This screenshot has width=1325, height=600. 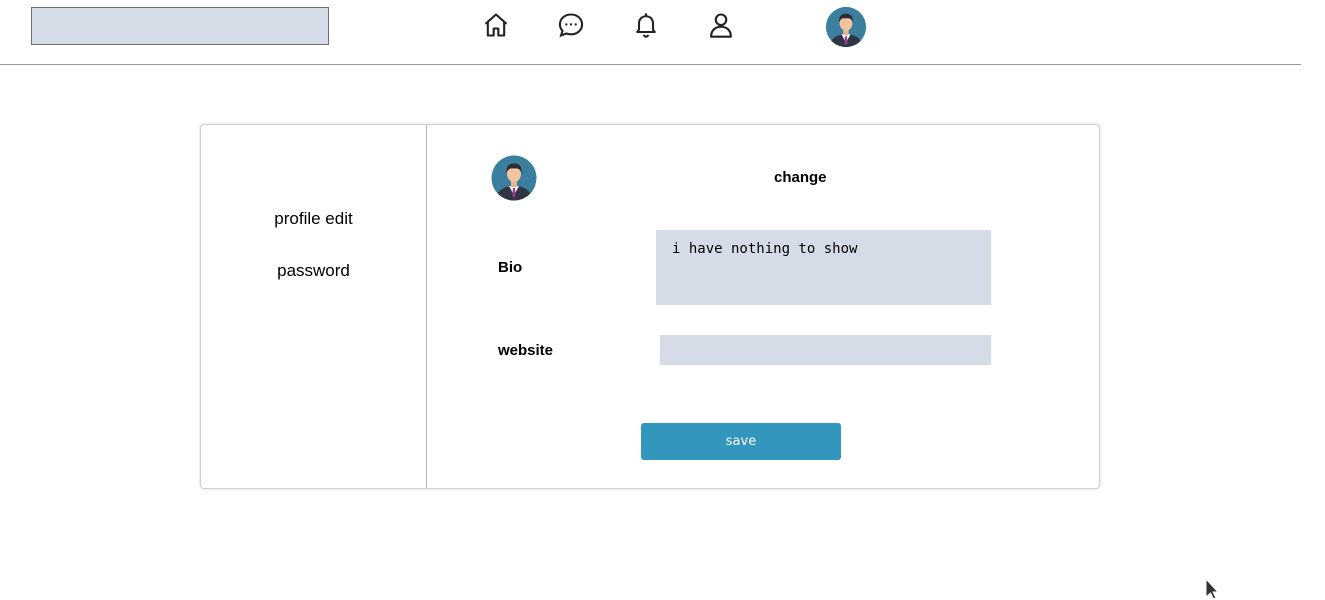 What do you see at coordinates (313, 219) in the screenshot?
I see `sidebar-item-profile-edit: profile edit` at bounding box center [313, 219].